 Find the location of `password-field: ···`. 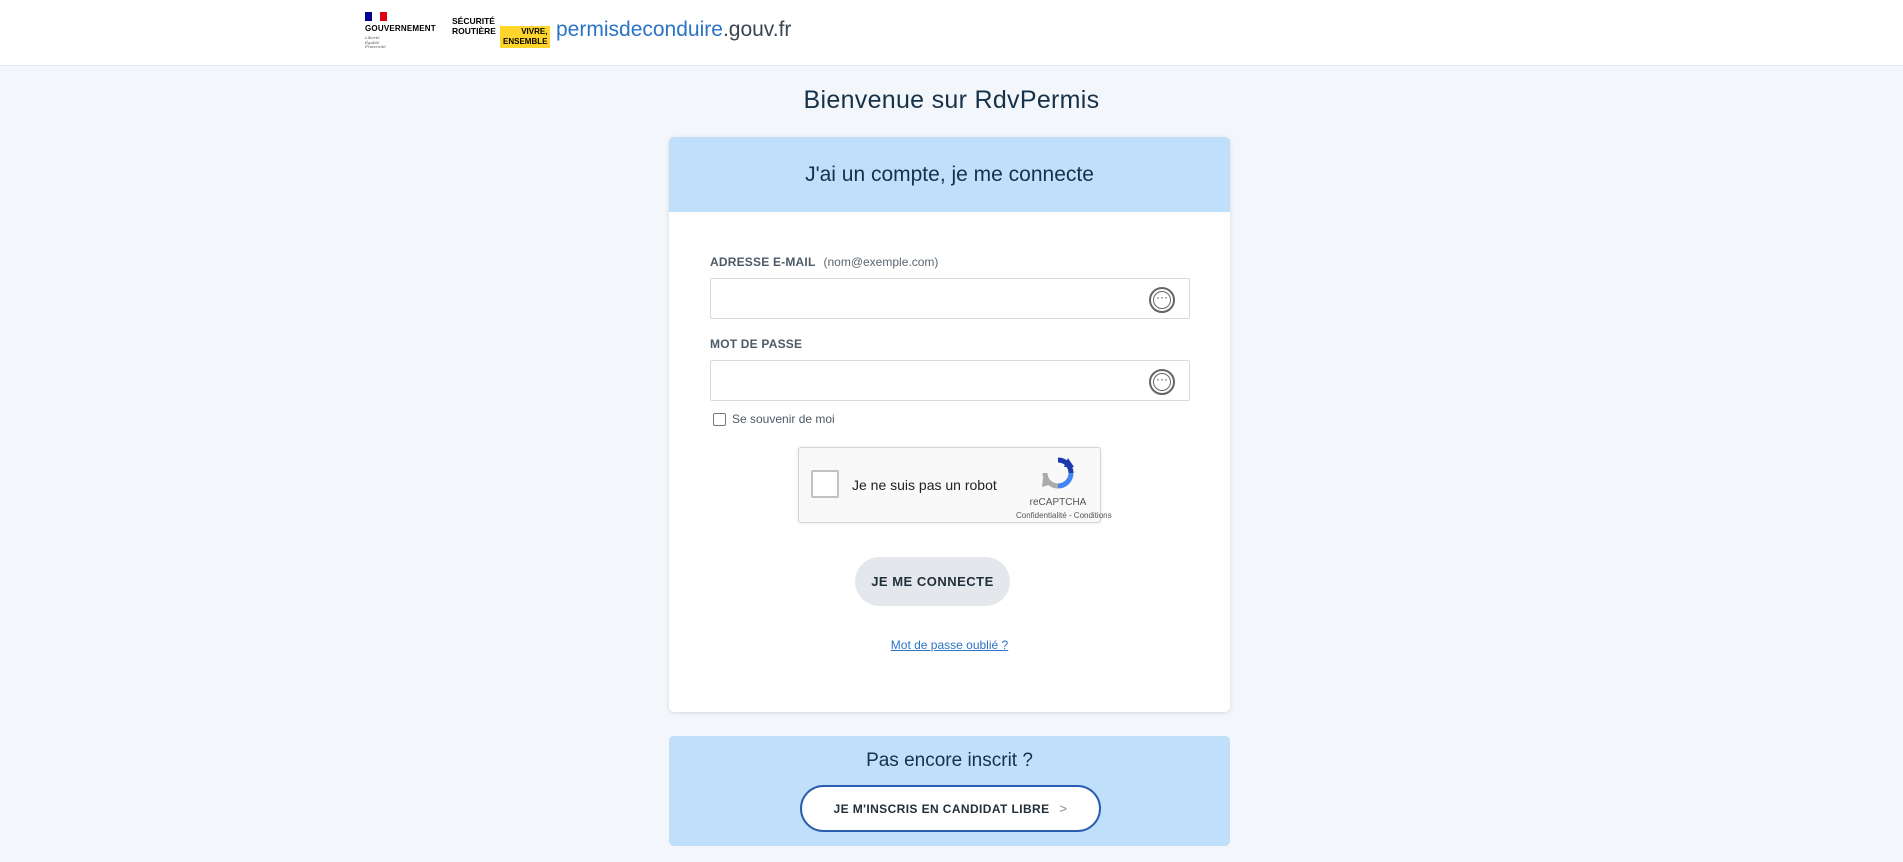

password-field: ··· is located at coordinates (950, 380).